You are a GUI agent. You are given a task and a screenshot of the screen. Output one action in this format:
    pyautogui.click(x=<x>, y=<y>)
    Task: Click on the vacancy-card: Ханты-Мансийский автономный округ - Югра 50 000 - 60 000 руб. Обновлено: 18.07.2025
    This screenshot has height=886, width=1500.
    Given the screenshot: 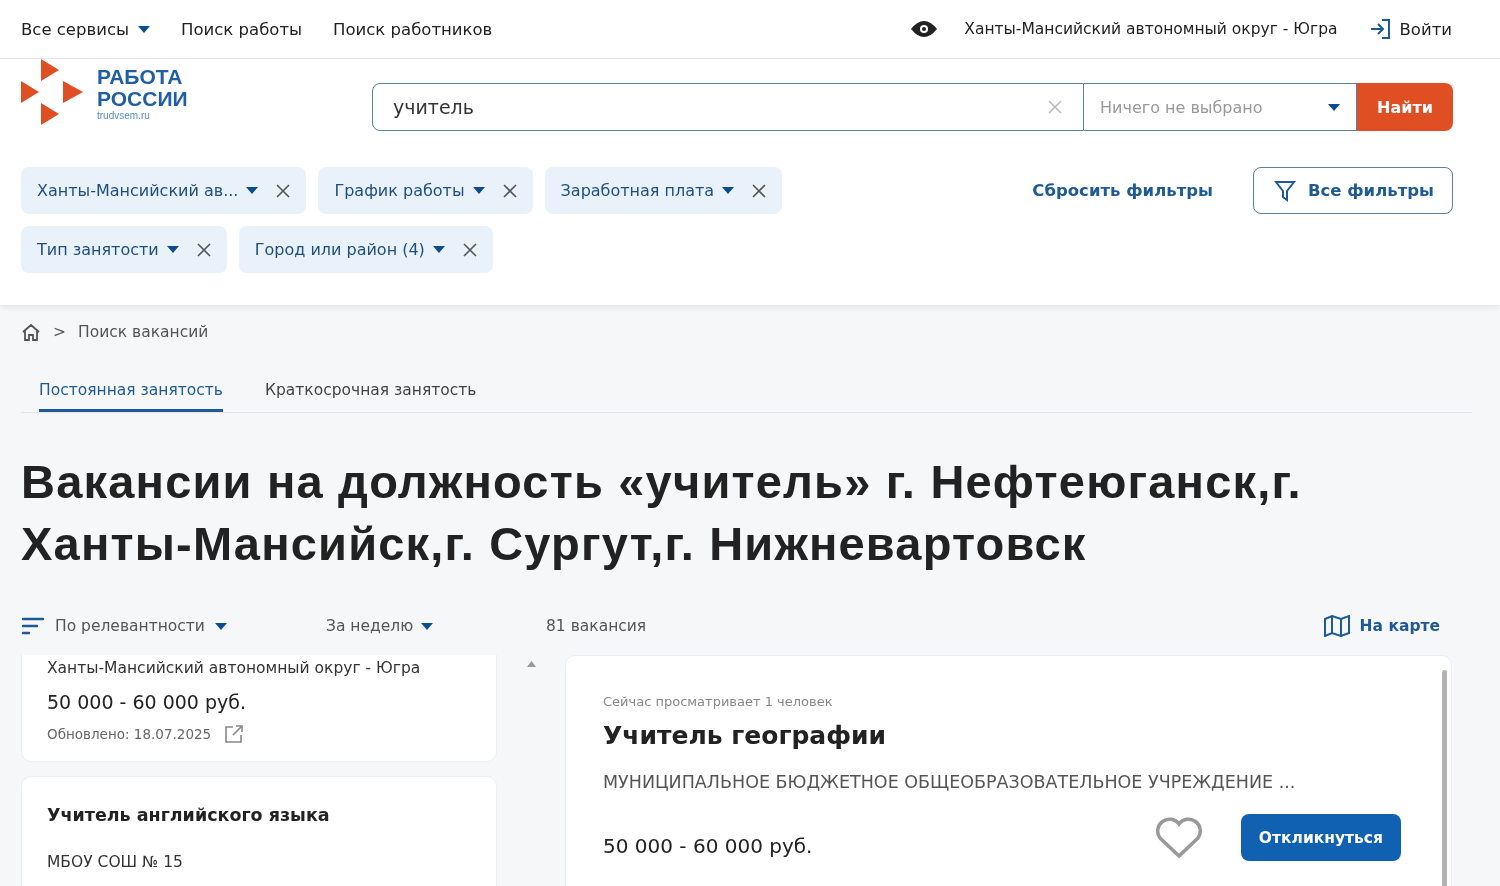 What is the action you would take?
    pyautogui.click(x=259, y=708)
    